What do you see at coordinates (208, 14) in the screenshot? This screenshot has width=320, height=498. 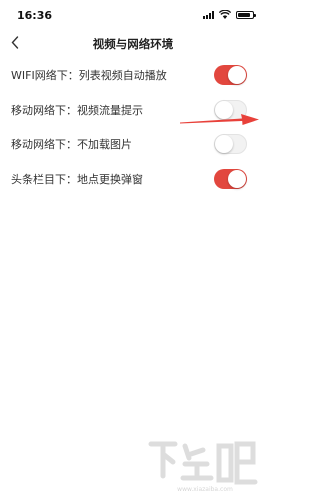 I see `signal-icon` at bounding box center [208, 14].